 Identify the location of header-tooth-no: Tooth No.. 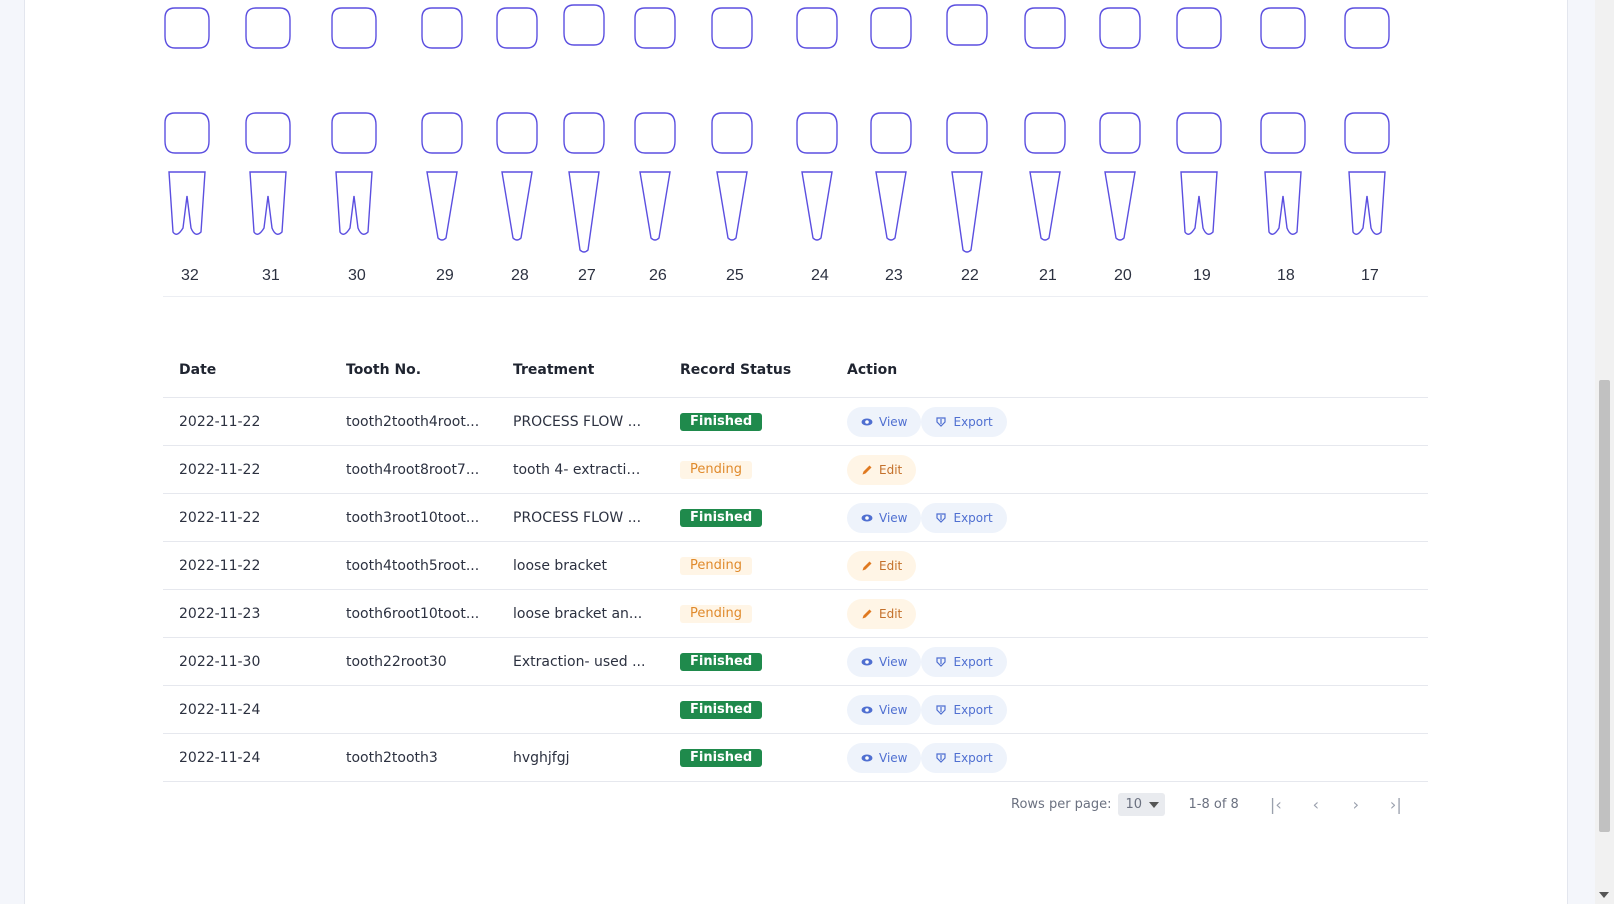
(413, 370).